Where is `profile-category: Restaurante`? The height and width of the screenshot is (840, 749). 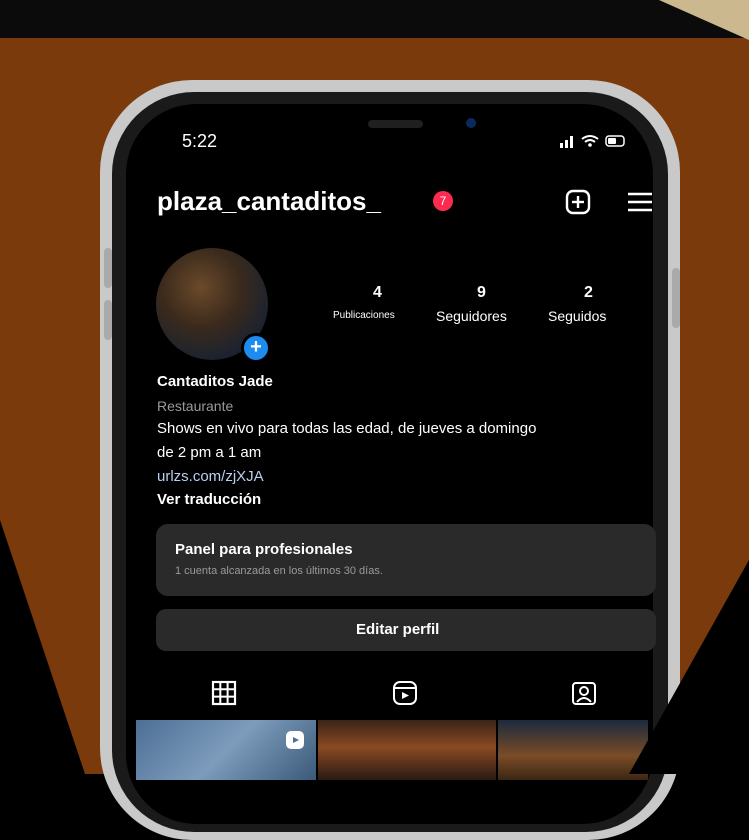 profile-category: Restaurante is located at coordinates (195, 406).